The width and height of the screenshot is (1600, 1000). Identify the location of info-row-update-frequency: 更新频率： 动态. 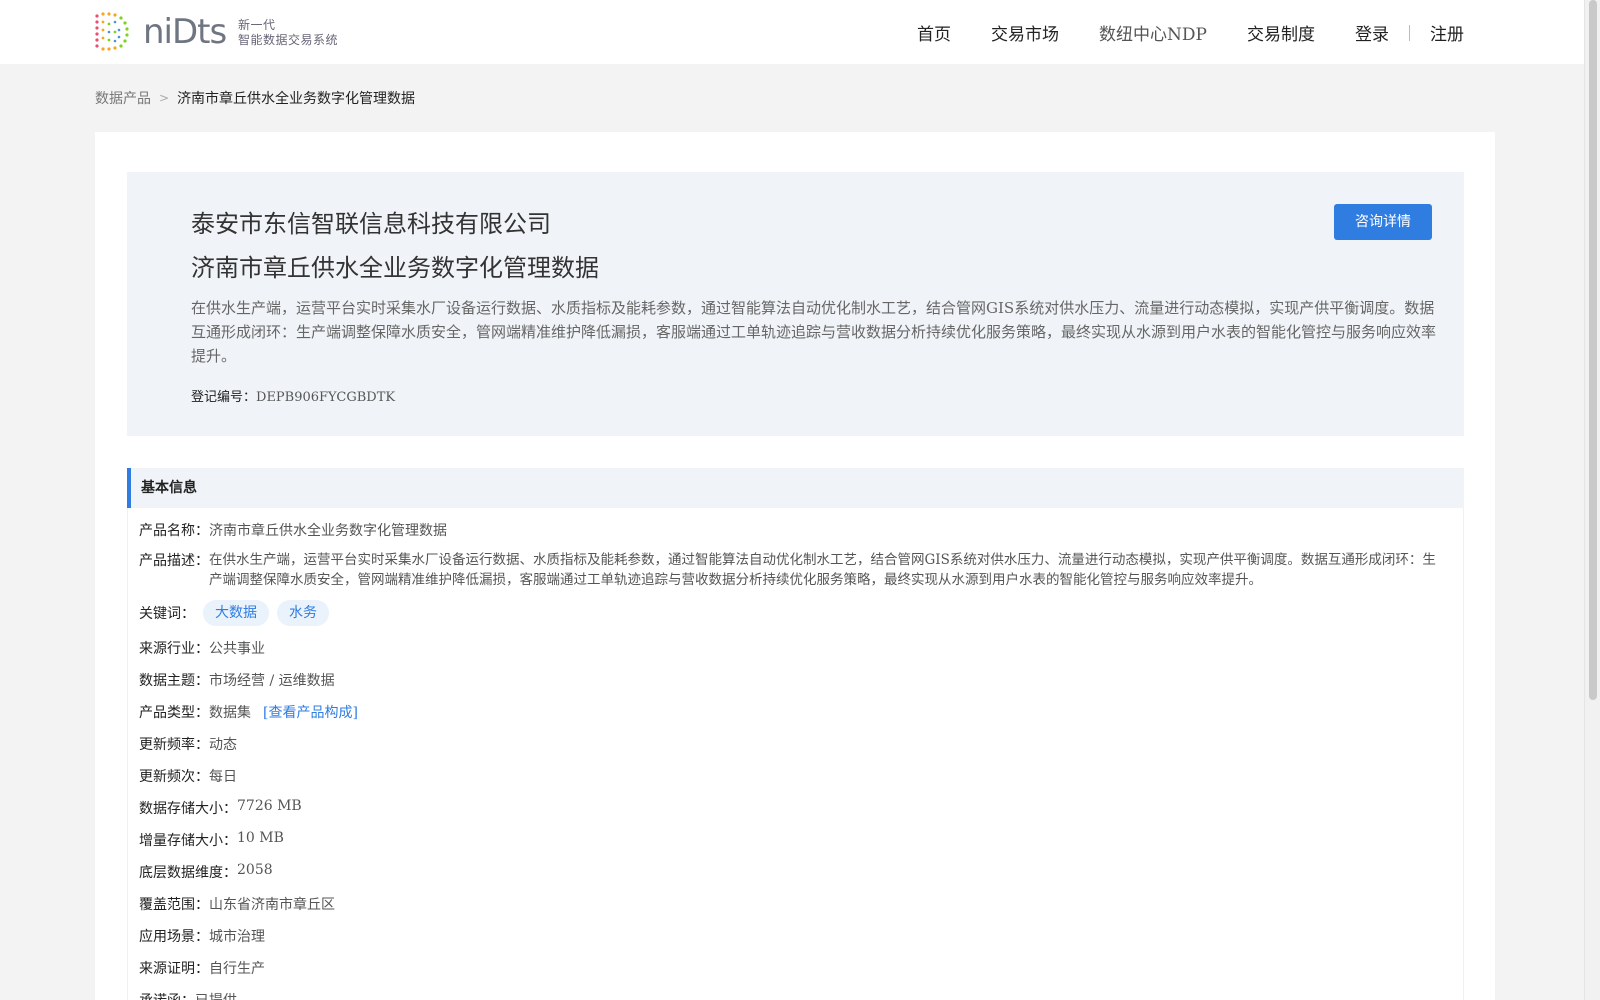
(188, 744).